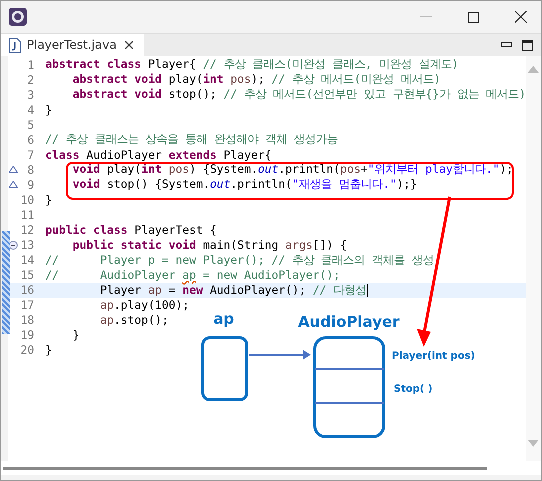  What do you see at coordinates (30, 139) in the screenshot?
I see `line-number: 6` at bounding box center [30, 139].